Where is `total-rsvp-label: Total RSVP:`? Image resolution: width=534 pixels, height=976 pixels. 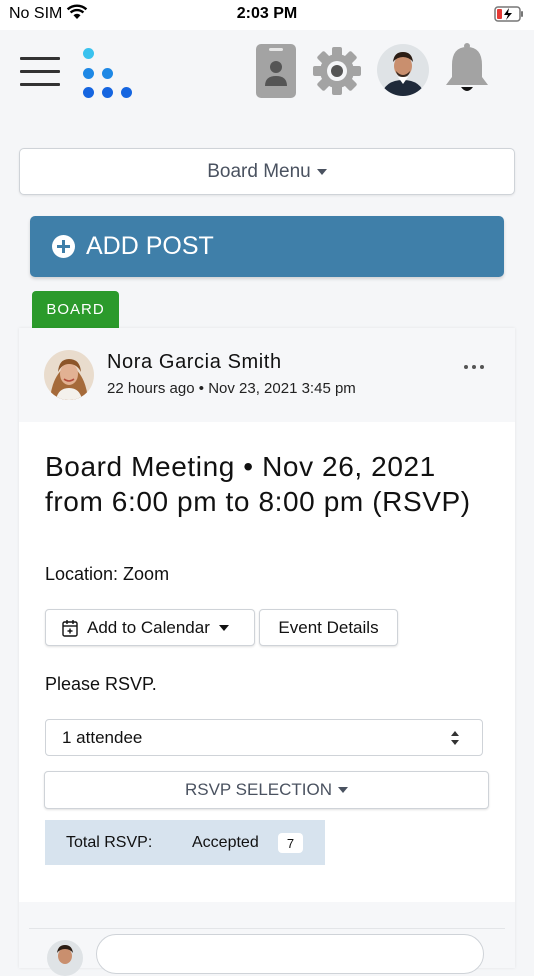
total-rsvp-label: Total RSVP: is located at coordinates (109, 842).